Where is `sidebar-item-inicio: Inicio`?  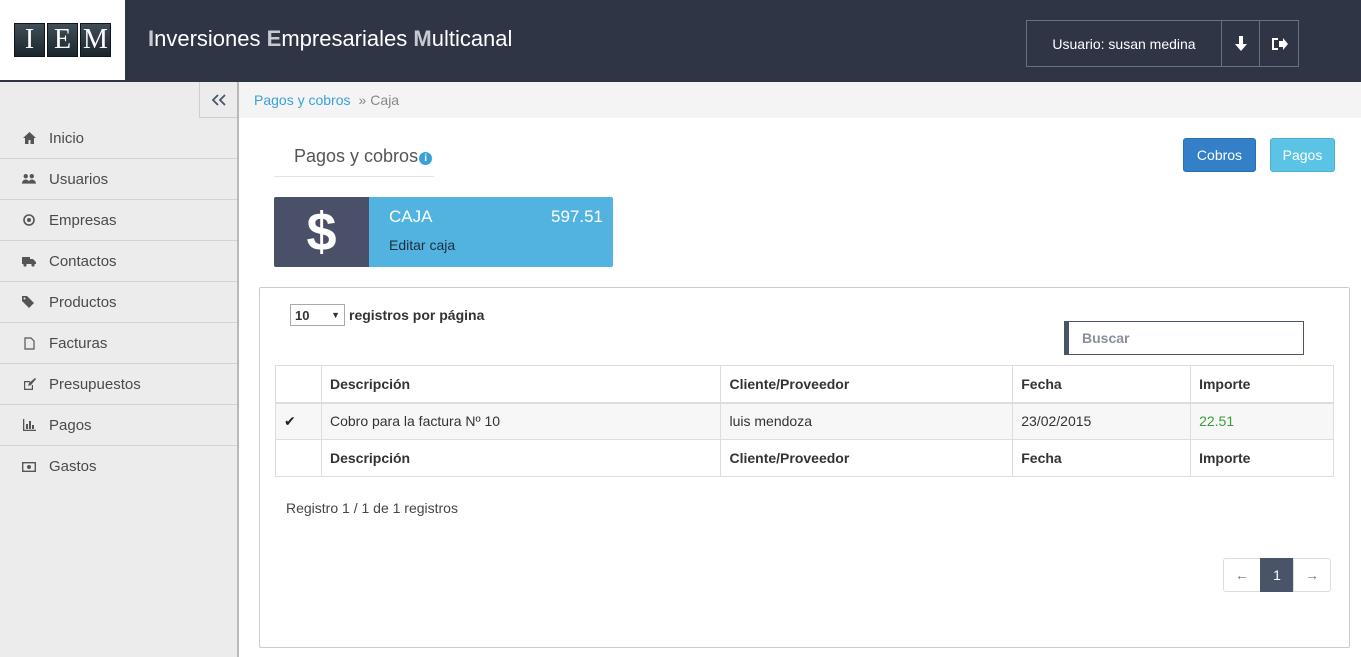
sidebar-item-inicio: Inicio is located at coordinates (118, 138).